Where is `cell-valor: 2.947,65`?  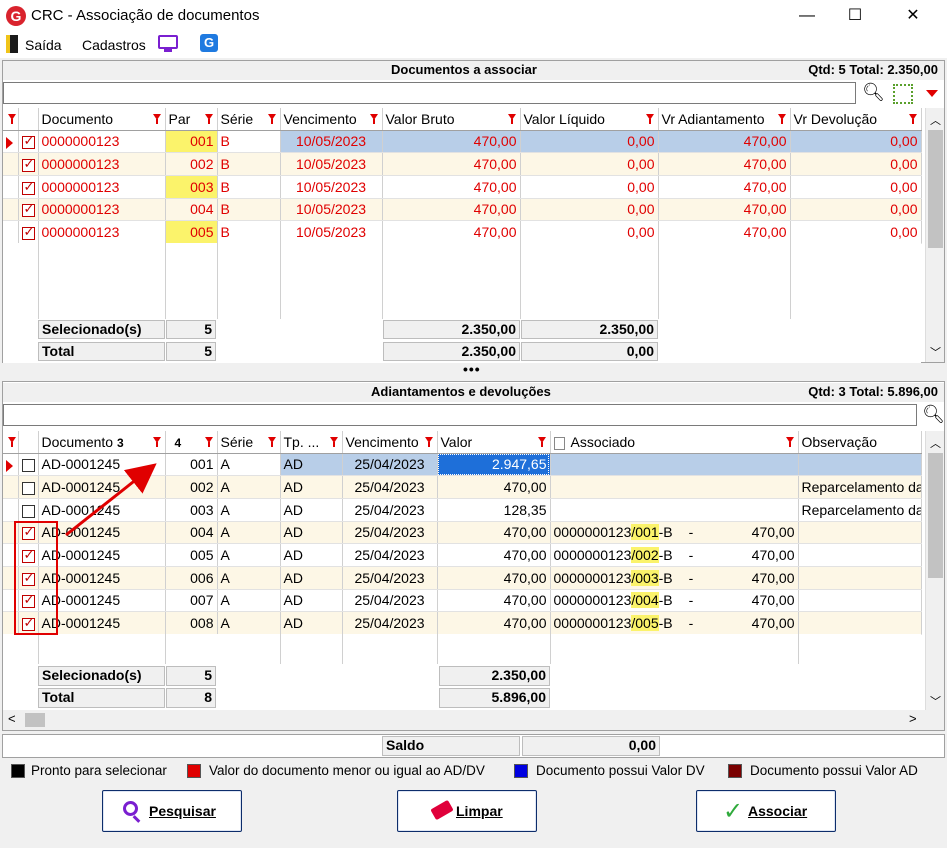 cell-valor: 2.947,65 is located at coordinates (494, 465).